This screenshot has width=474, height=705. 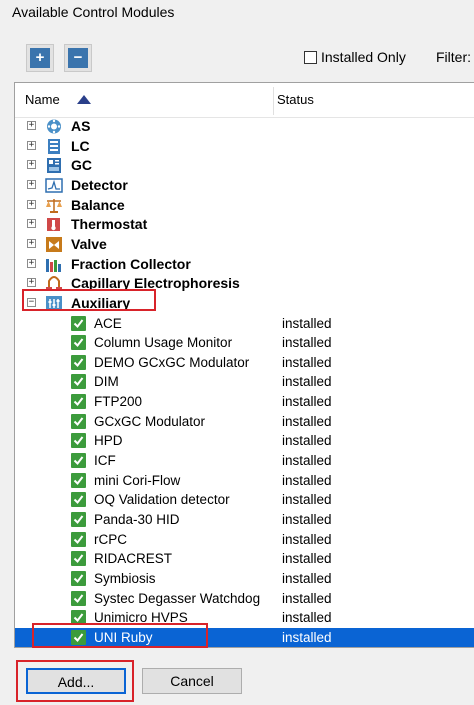 What do you see at coordinates (106, 382) in the screenshot?
I see `module-name: DIM` at bounding box center [106, 382].